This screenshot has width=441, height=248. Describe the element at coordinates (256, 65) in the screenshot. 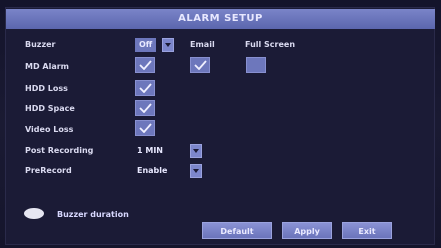

I see `md-full-screen-checkbox` at that location.